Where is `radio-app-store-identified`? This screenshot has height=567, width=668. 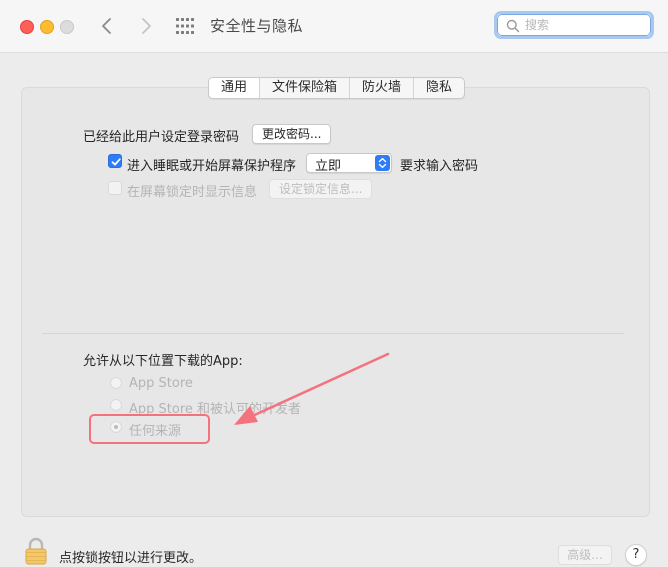 radio-app-store-identified is located at coordinates (116, 405).